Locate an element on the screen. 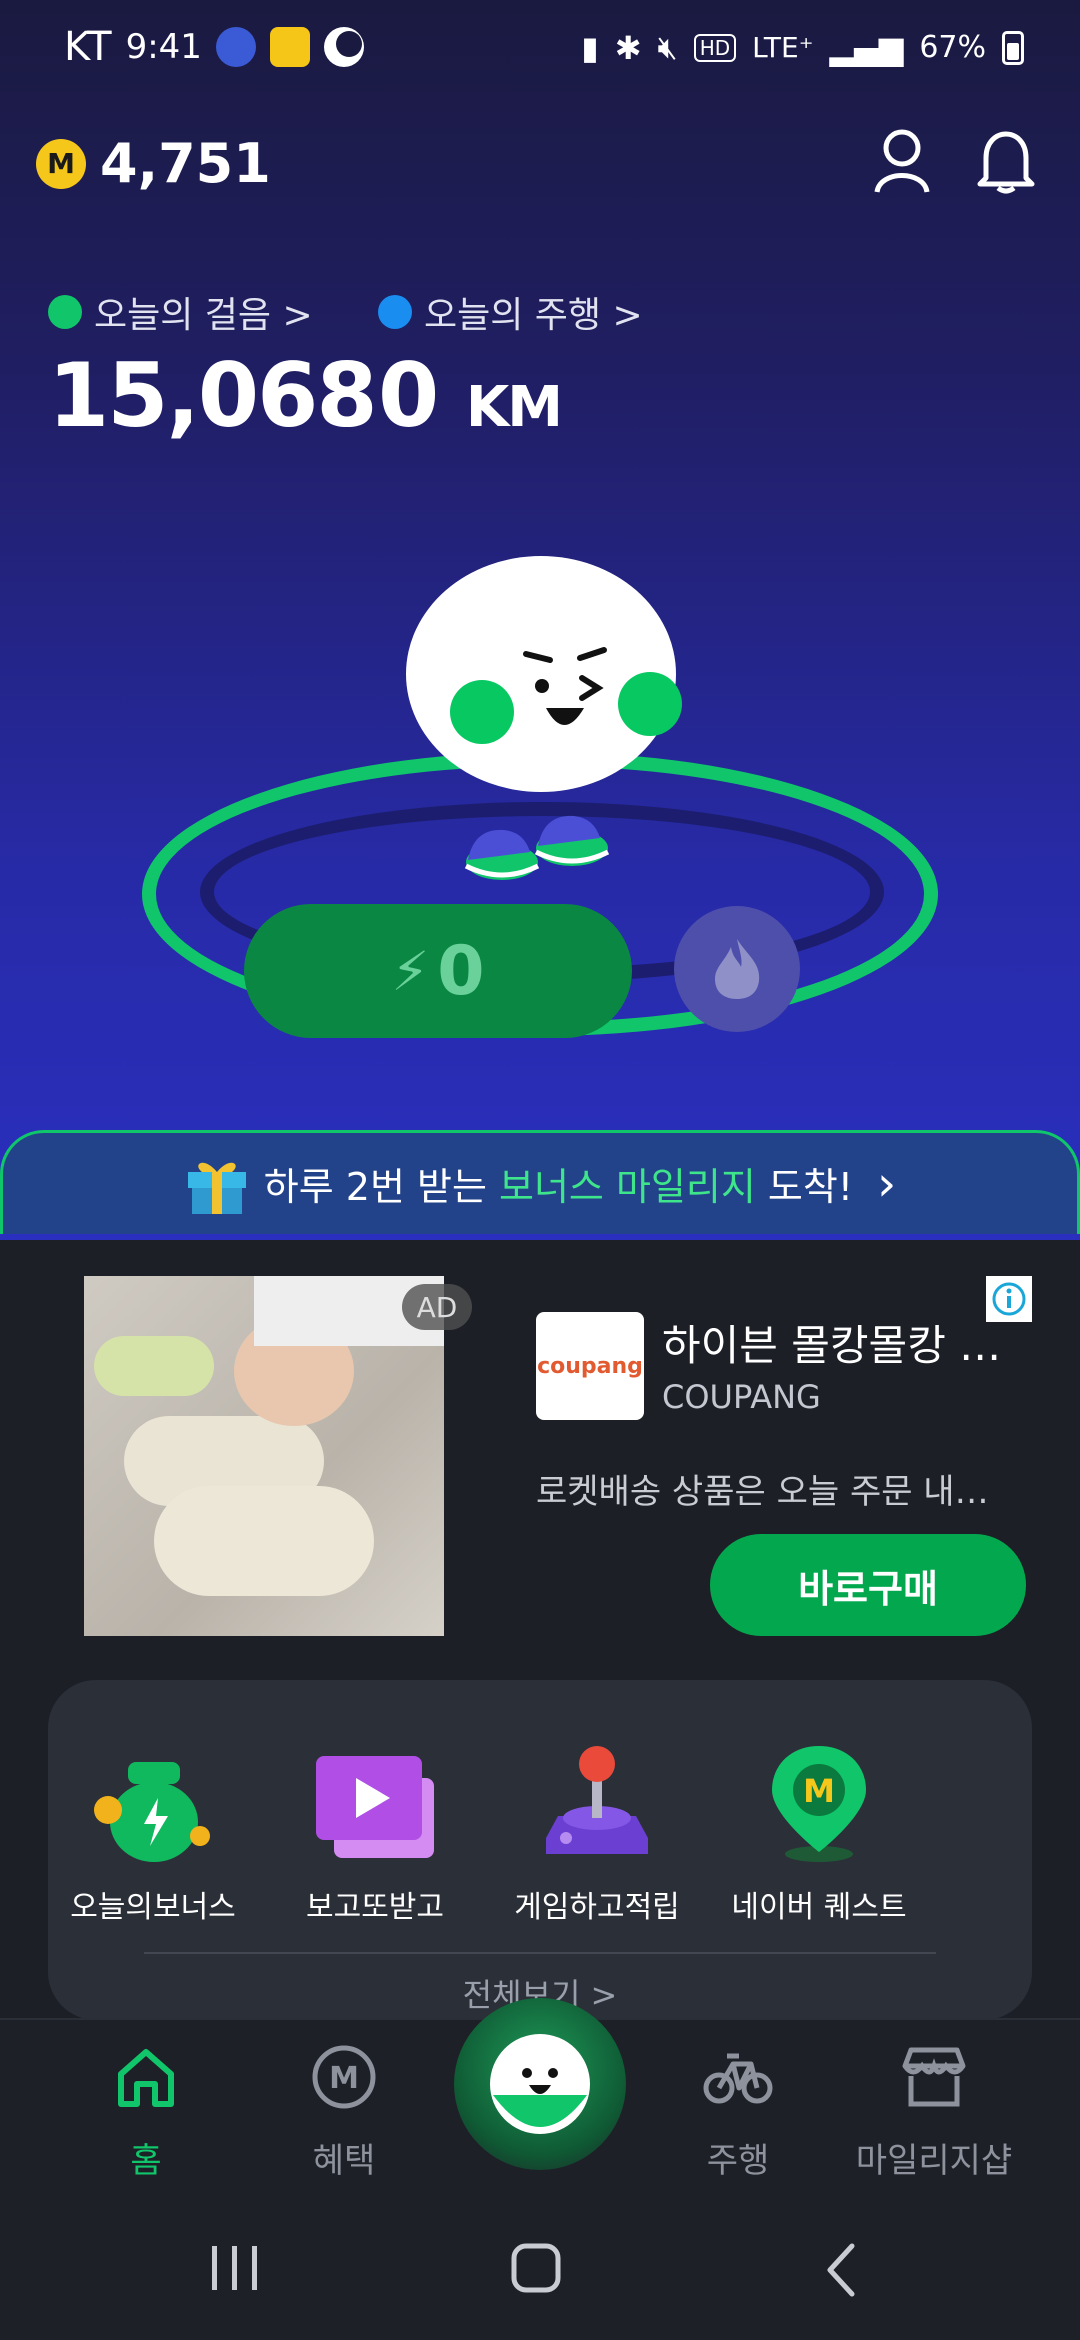 This screenshot has height=2340, width=1080. boost-button is located at coordinates (737, 969).